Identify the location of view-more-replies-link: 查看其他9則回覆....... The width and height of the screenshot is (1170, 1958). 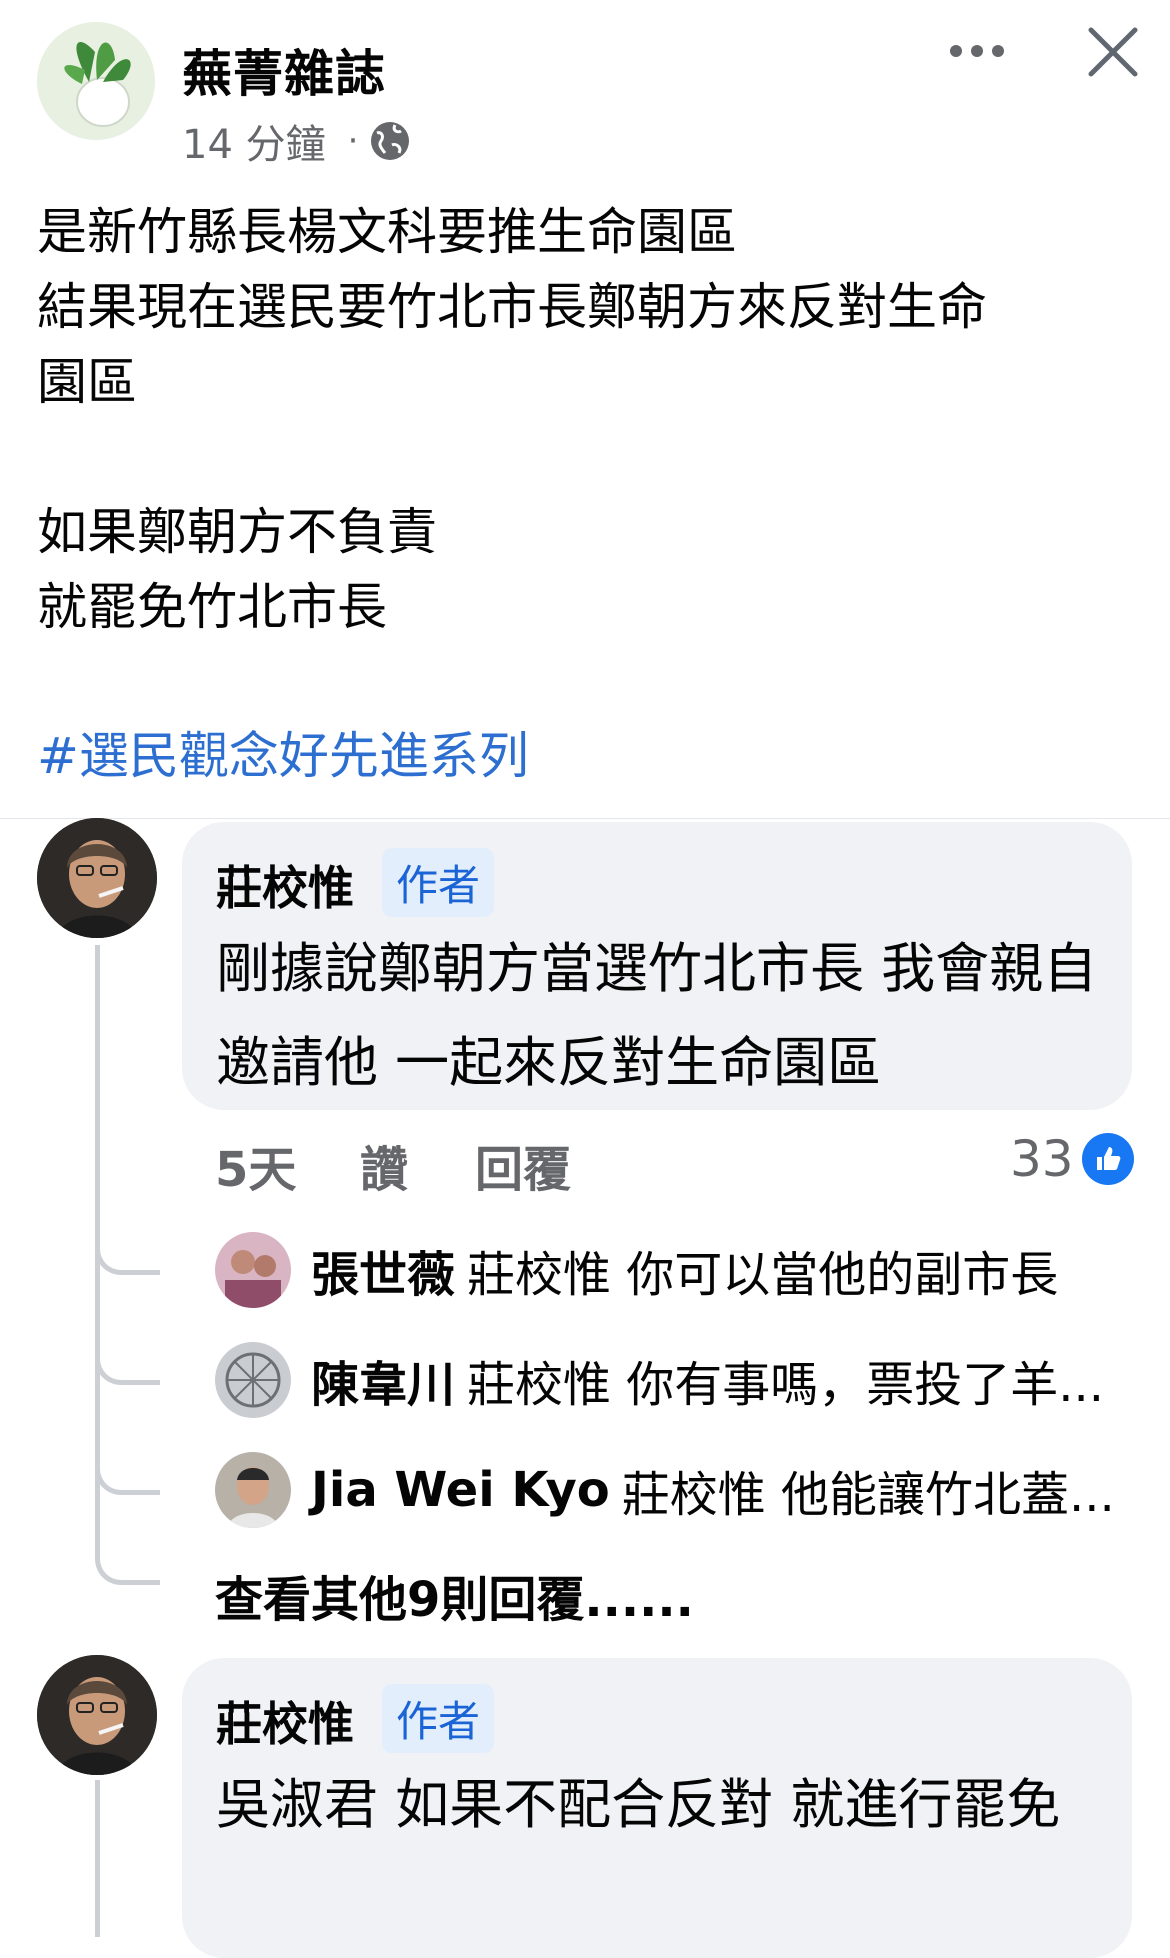
(454, 1595).